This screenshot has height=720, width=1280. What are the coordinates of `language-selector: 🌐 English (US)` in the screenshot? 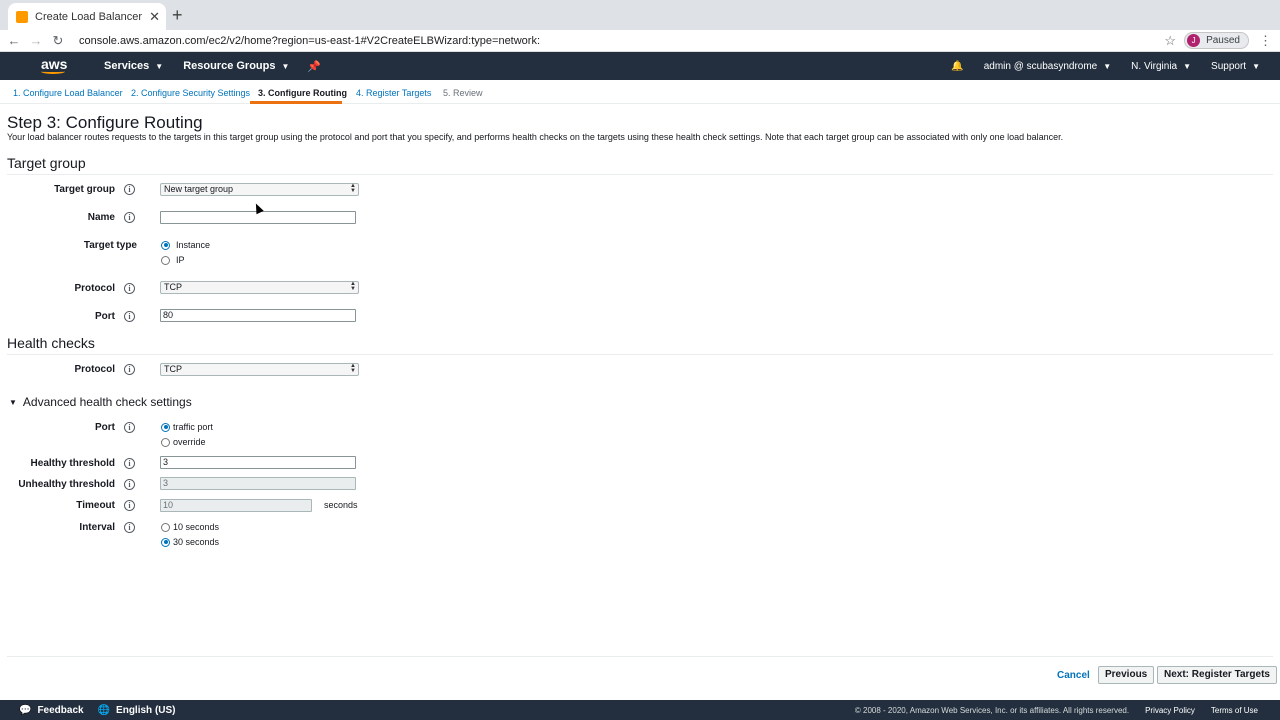 It's located at (137, 710).